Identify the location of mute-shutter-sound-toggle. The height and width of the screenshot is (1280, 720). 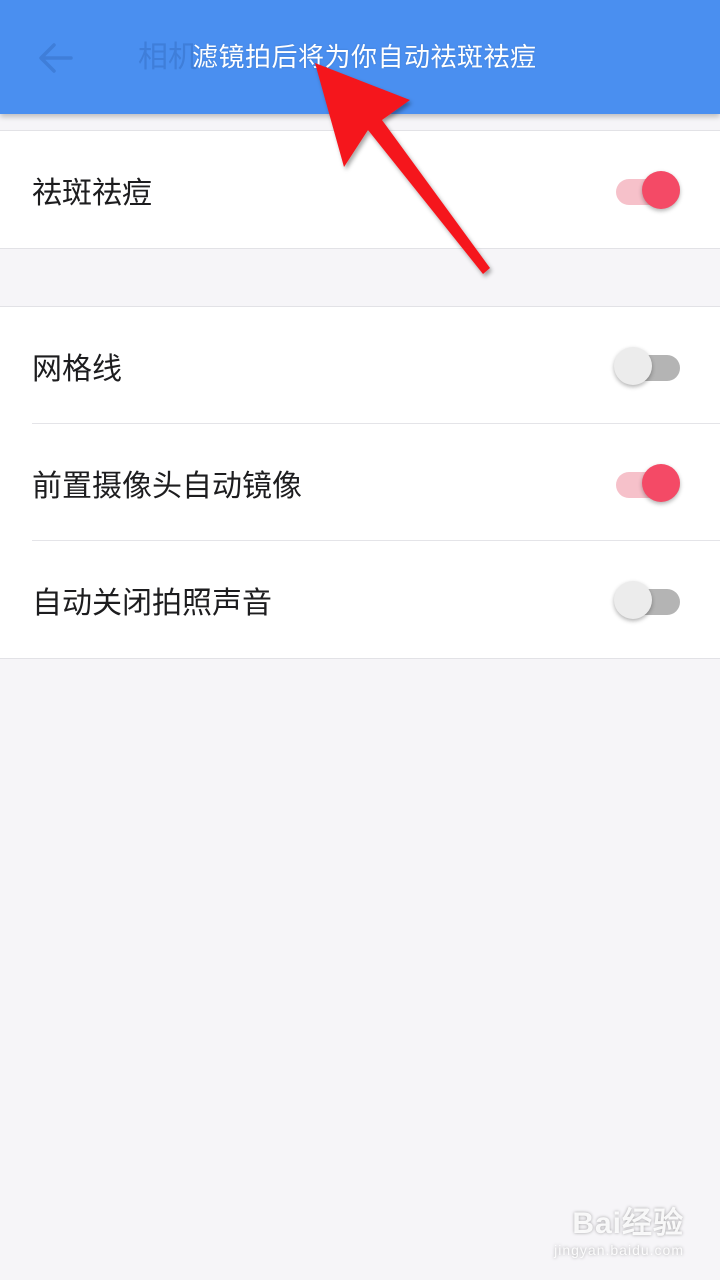
(648, 600).